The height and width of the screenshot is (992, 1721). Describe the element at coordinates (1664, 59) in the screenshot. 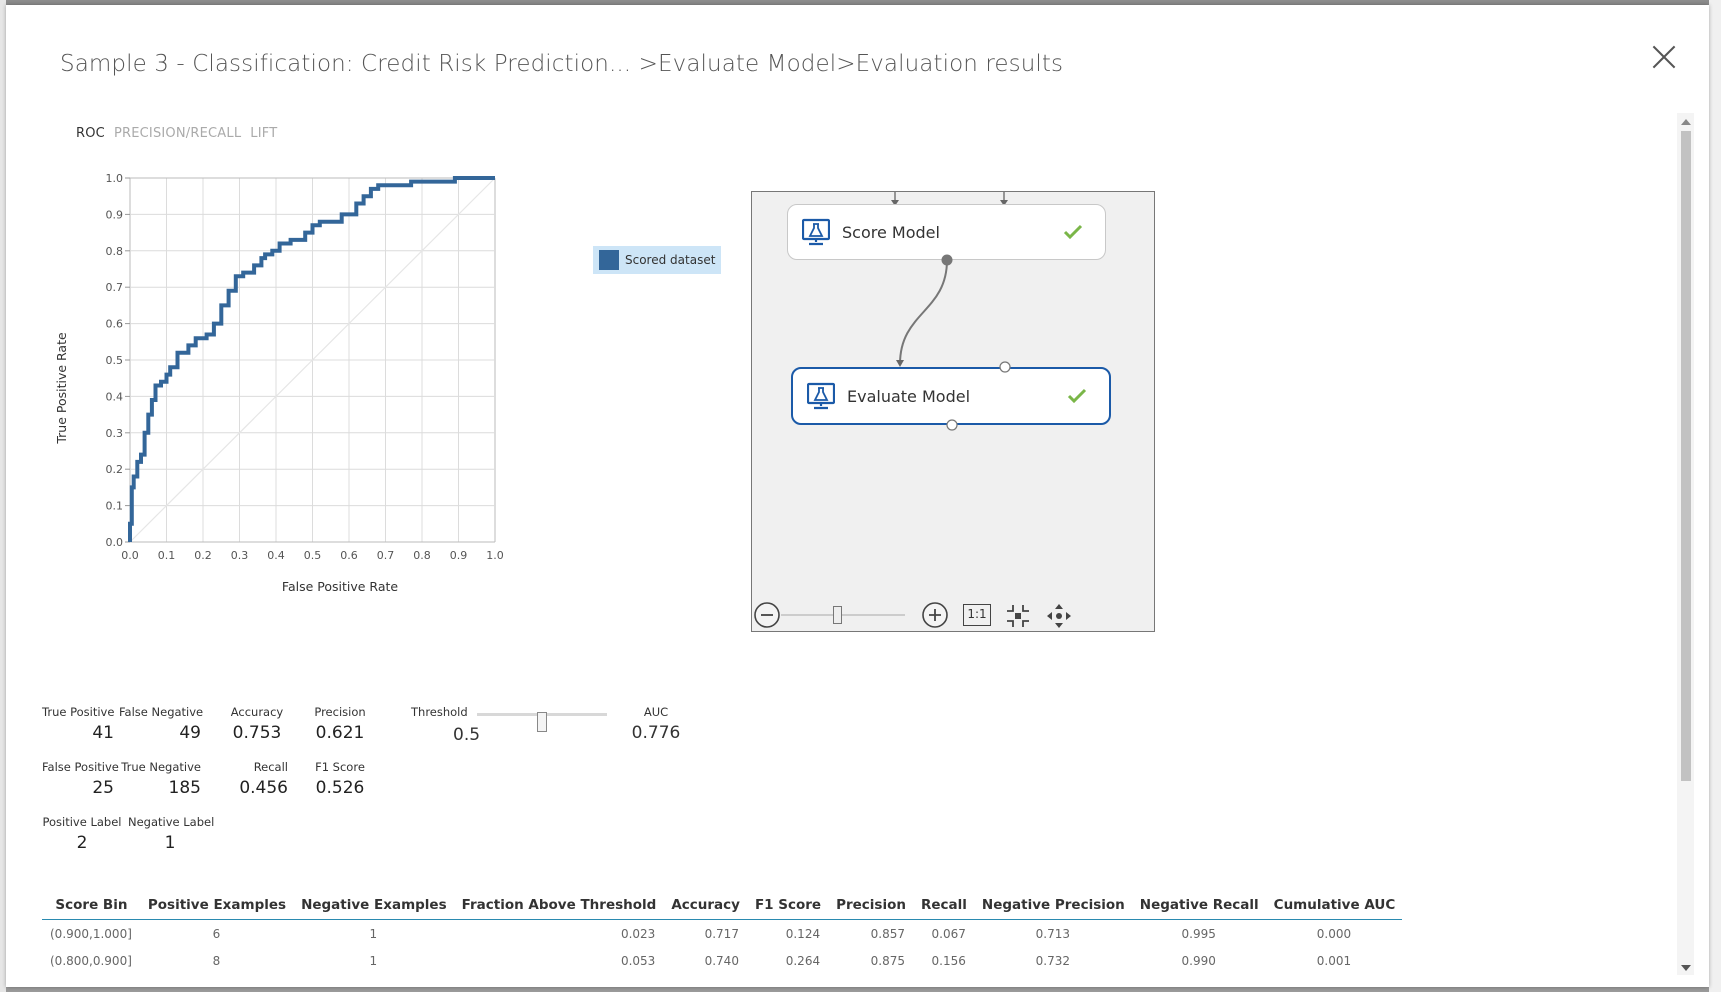

I see `close-icon` at that location.